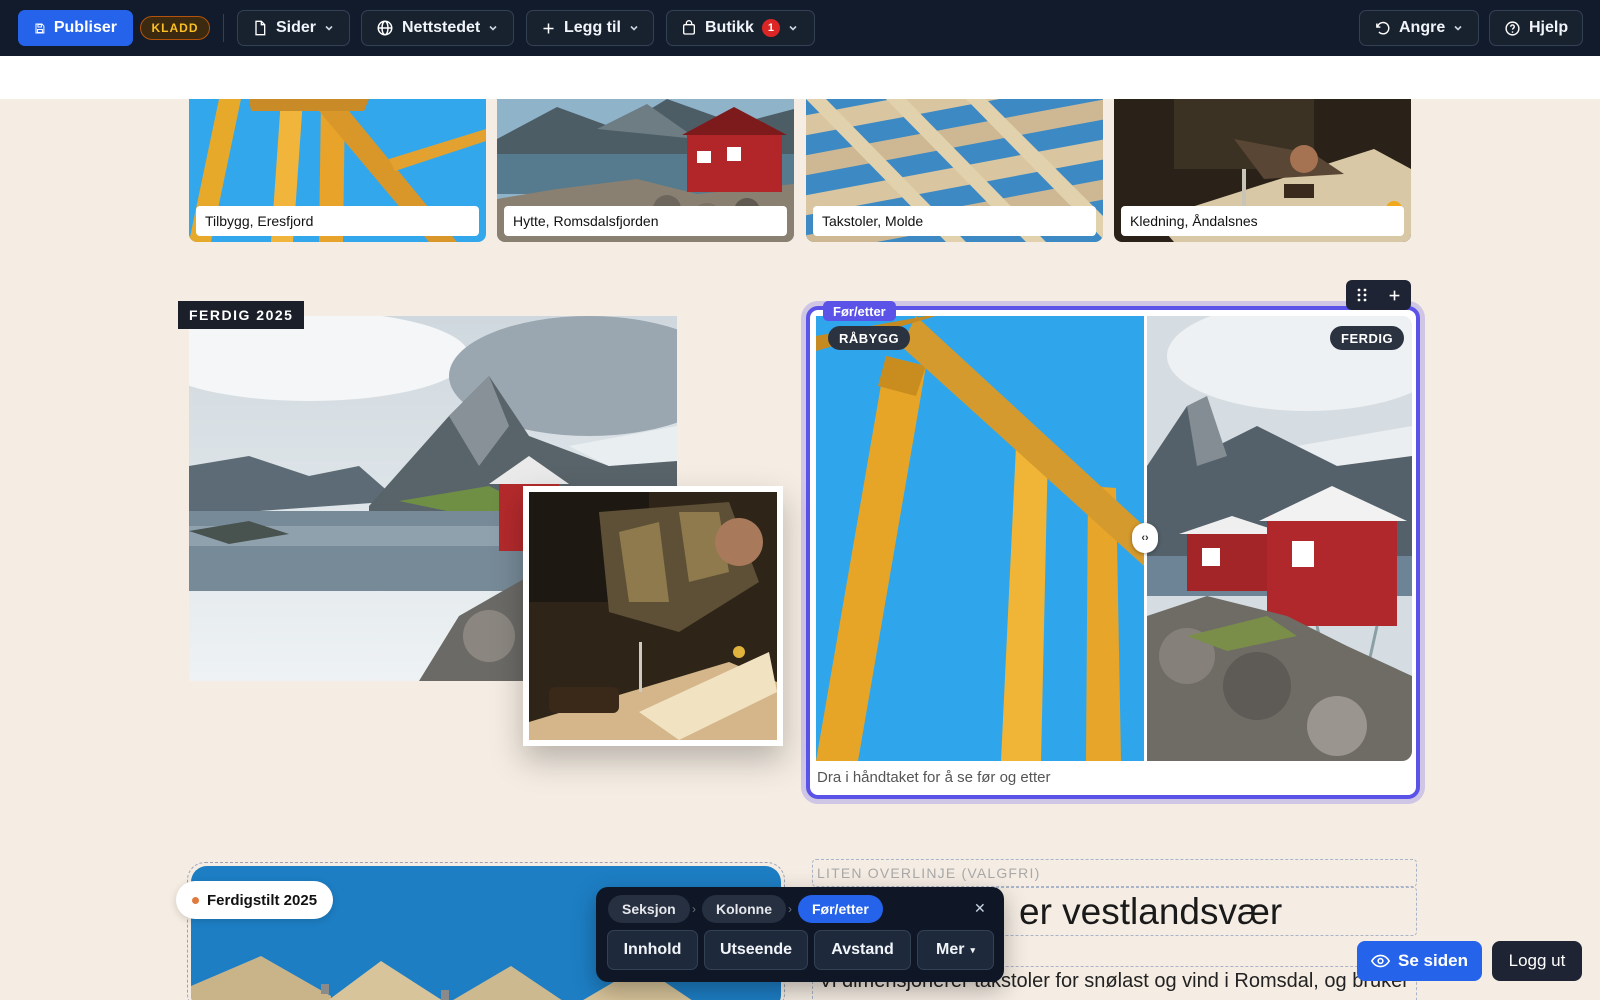 This screenshot has height=1000, width=1600. I want to click on completed-label: Ferdigstilt 2025, so click(262, 900).